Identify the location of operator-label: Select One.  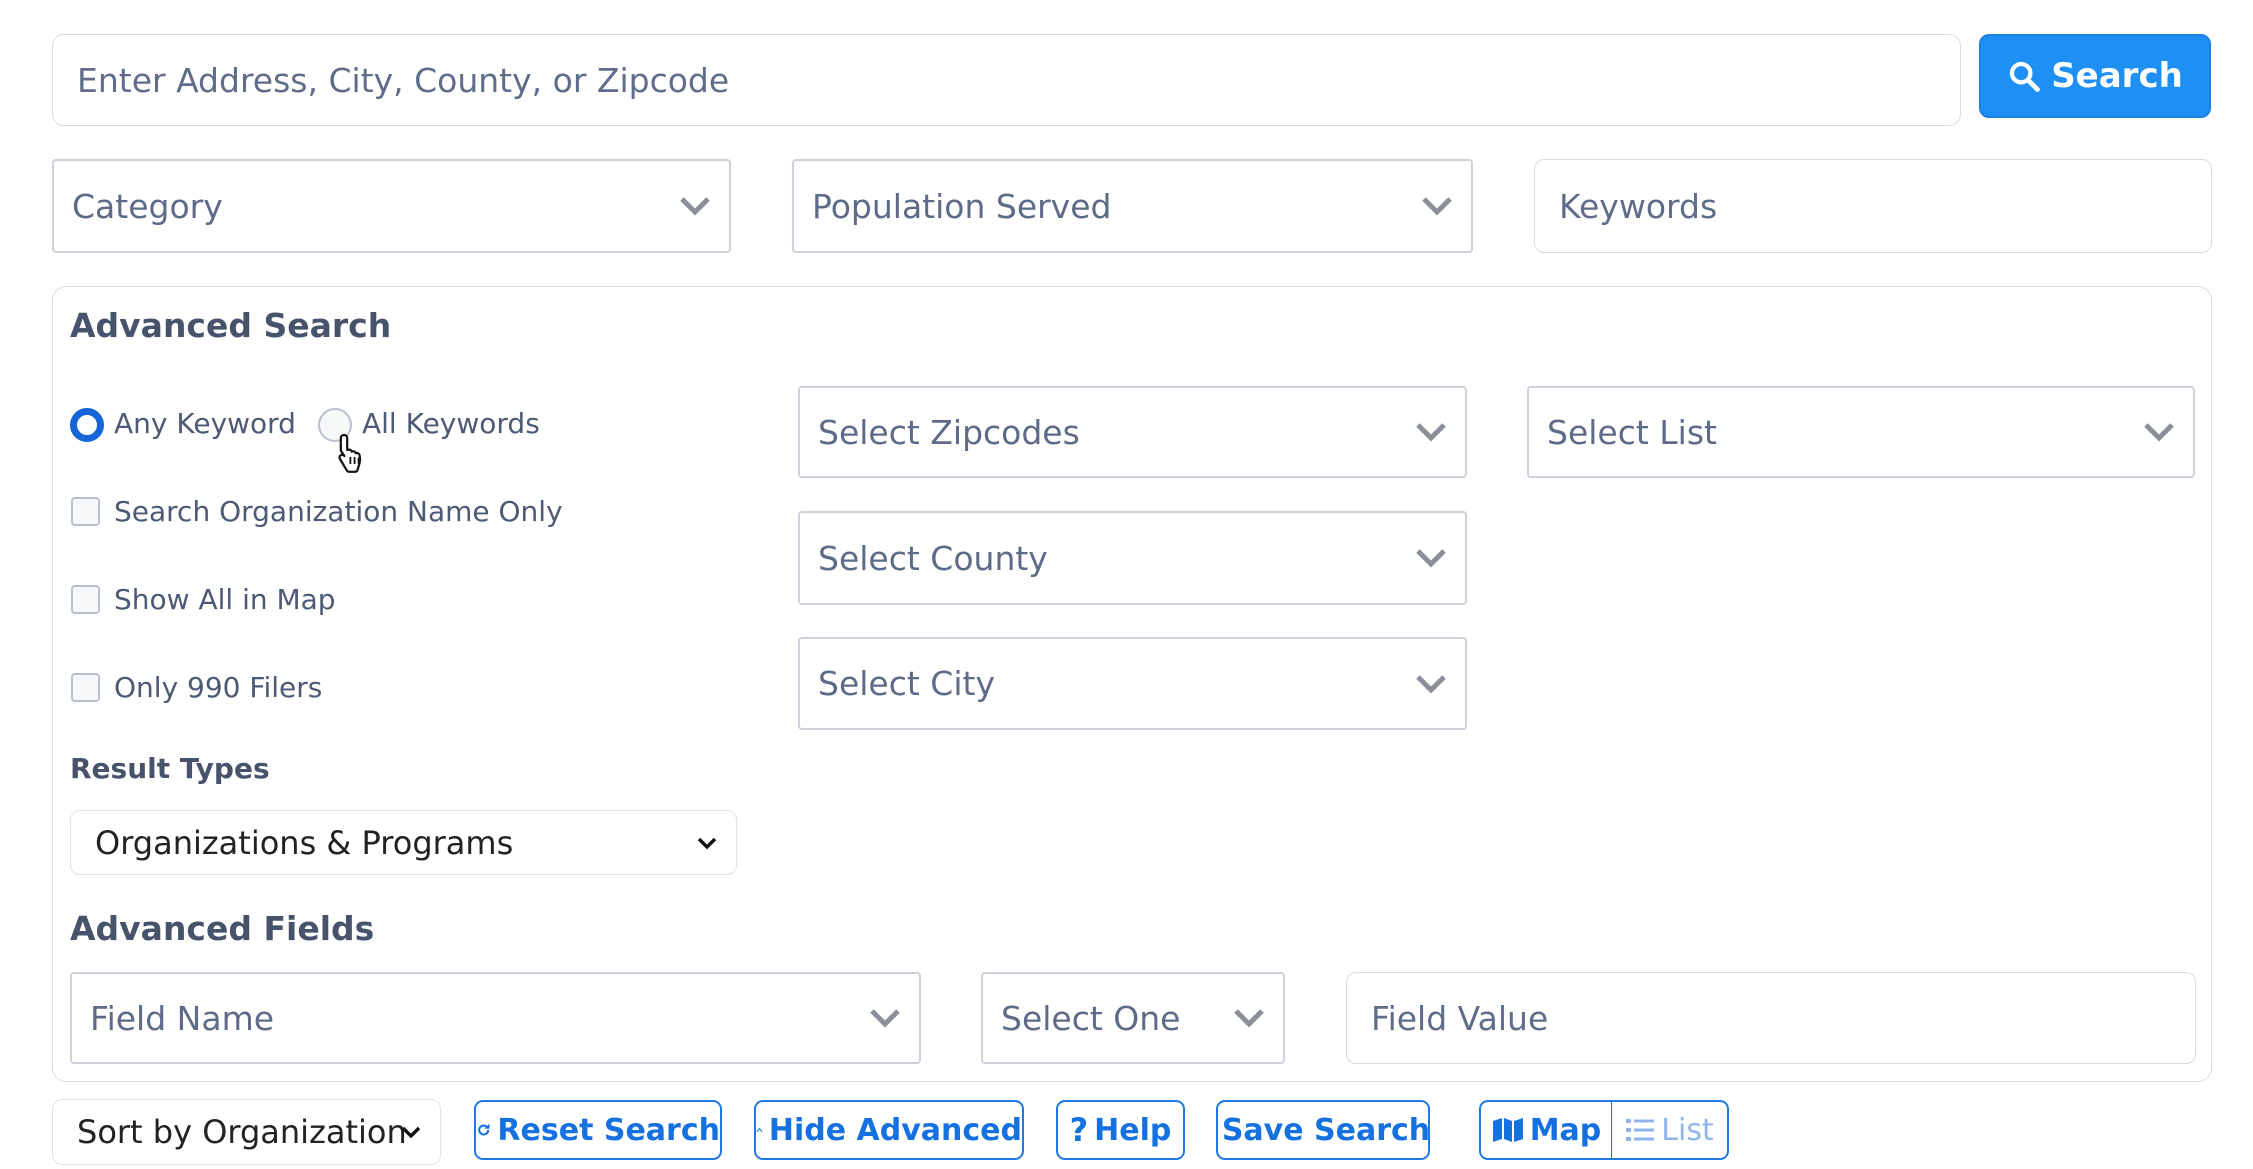
(1091, 1018).